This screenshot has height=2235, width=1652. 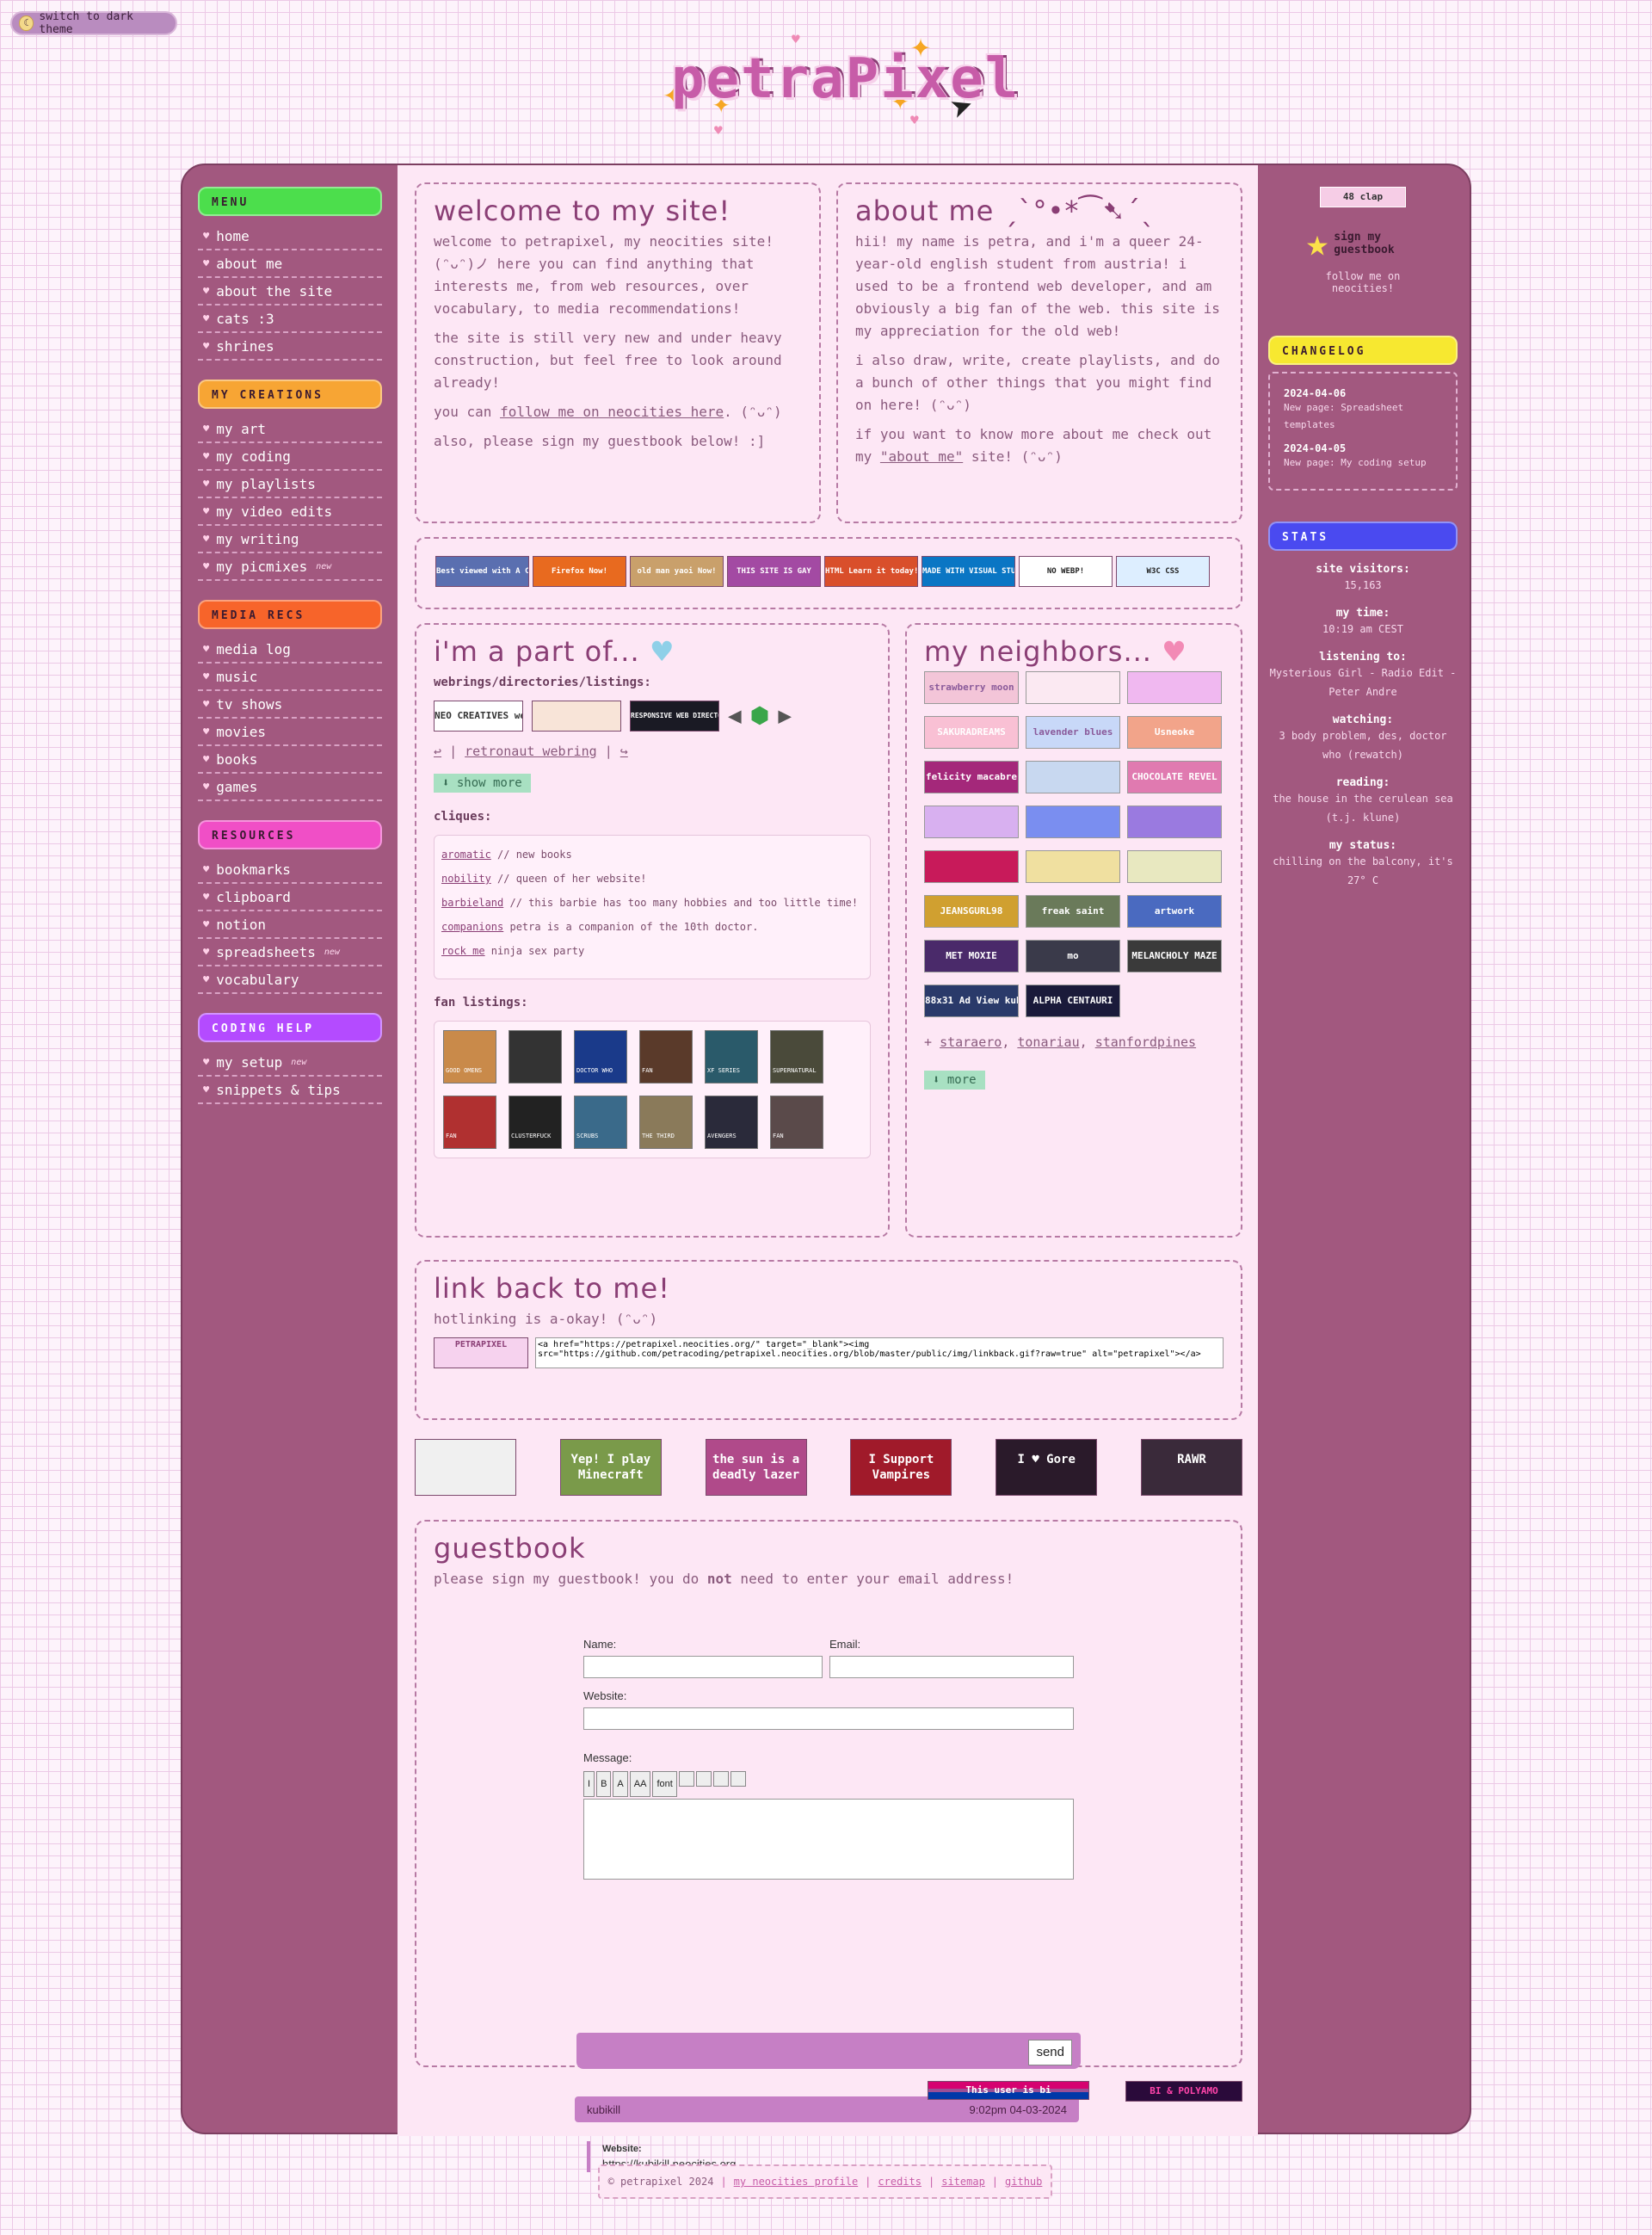 What do you see at coordinates (1183, 2091) in the screenshot?
I see `bi-polyamo-badge: BI & POLYAMO` at bounding box center [1183, 2091].